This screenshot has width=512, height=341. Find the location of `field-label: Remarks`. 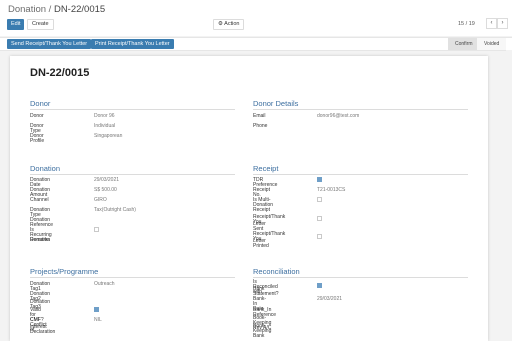

field-label: Remarks is located at coordinates (40, 240).